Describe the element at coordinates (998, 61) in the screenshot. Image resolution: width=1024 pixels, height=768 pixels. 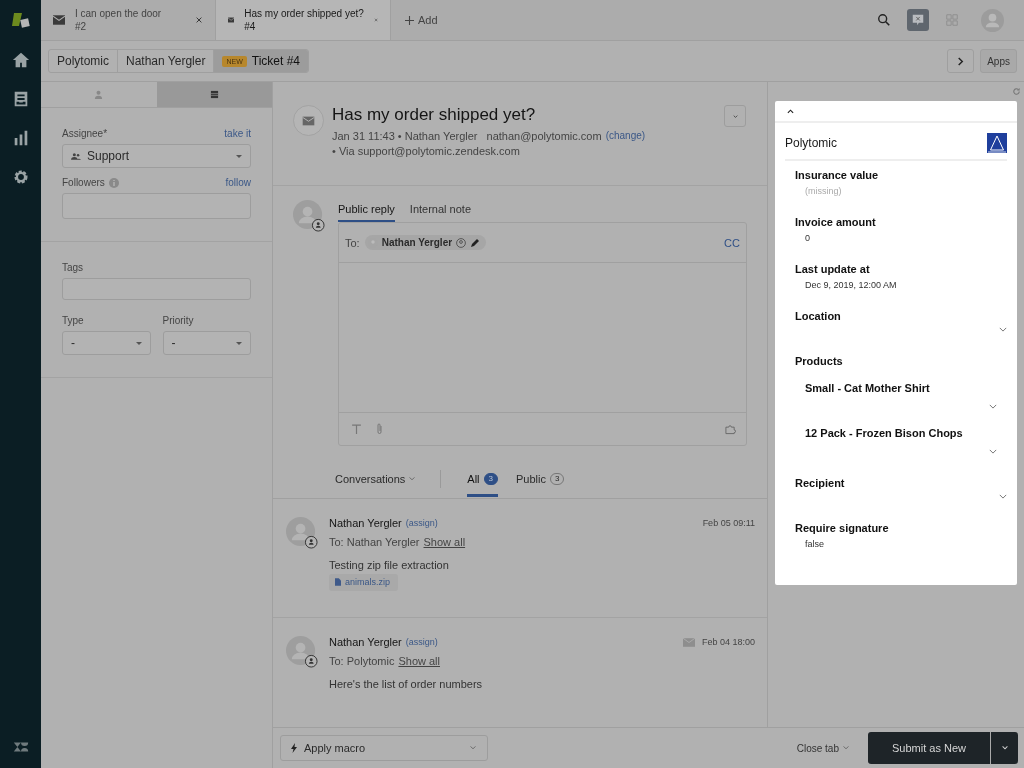
I see `apps-button: Apps` at that location.